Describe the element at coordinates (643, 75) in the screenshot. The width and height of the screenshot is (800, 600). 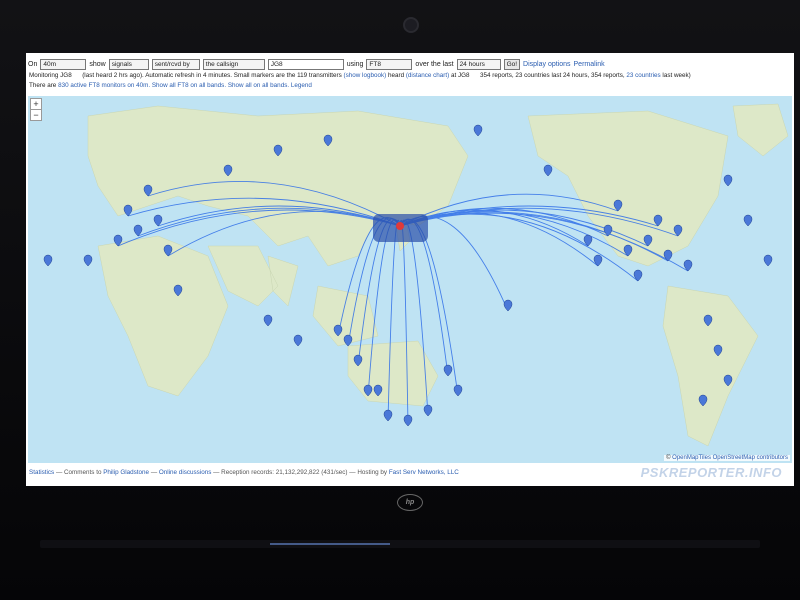
I see `countries-link: 23 countries` at that location.